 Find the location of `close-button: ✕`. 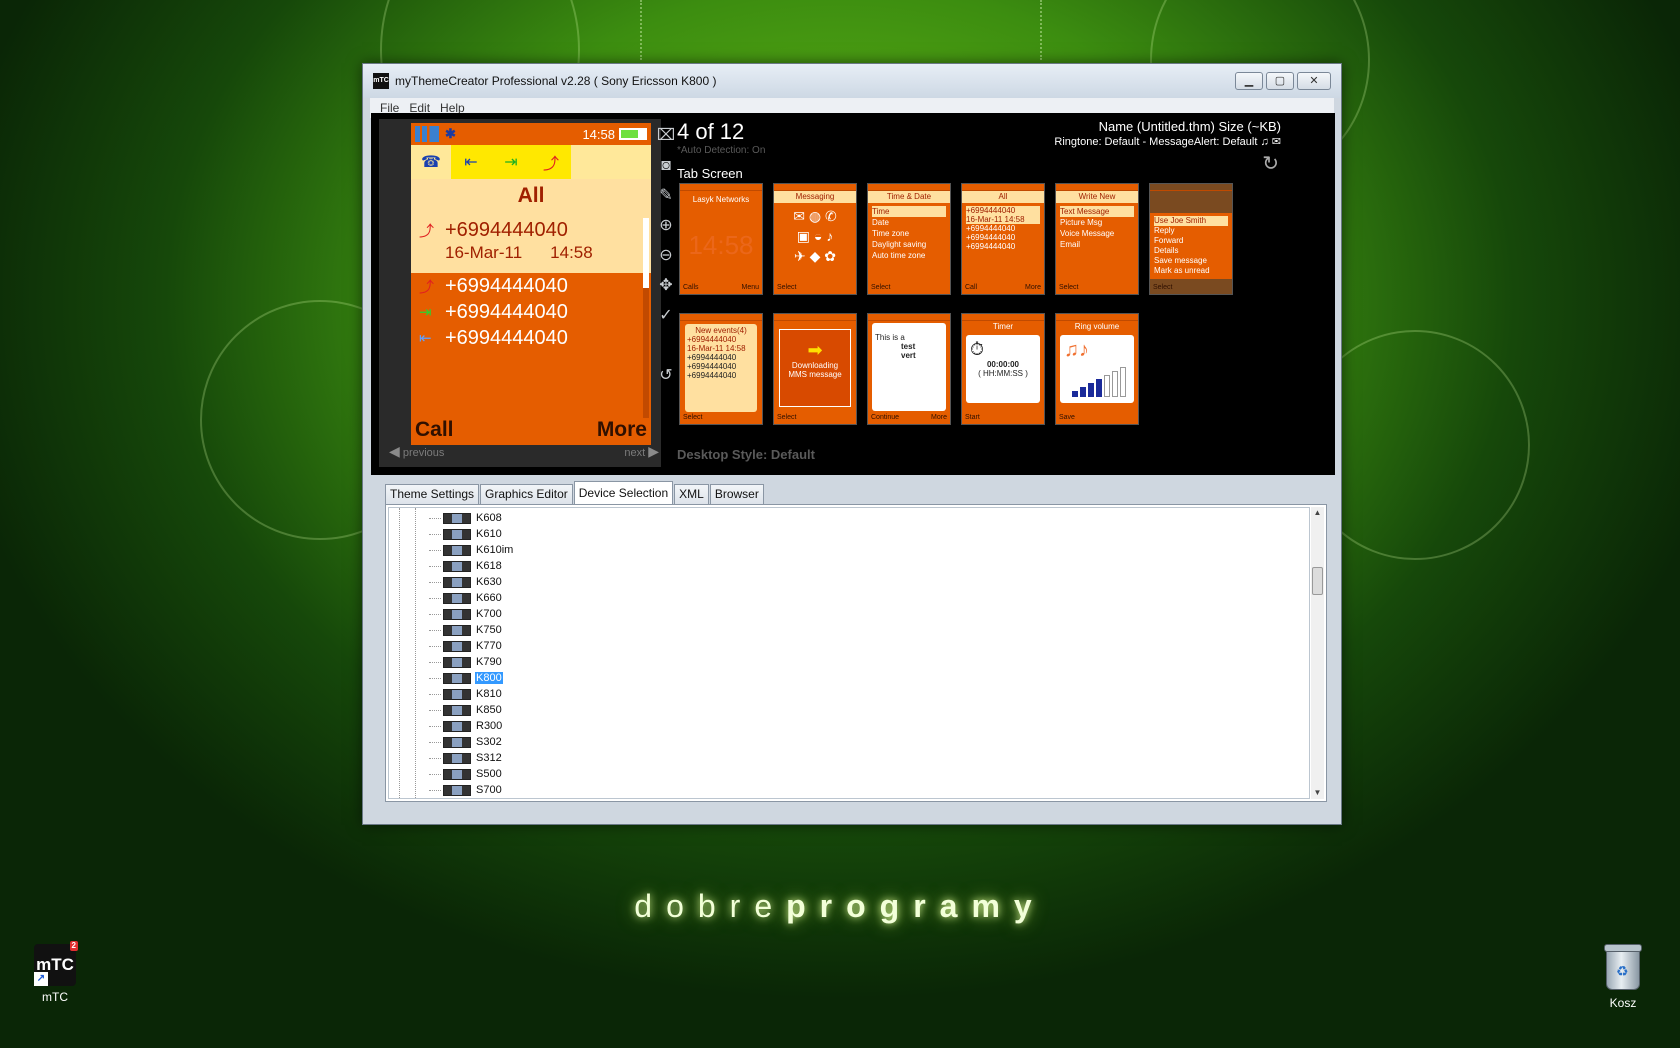

close-button: ✕ is located at coordinates (1314, 81).